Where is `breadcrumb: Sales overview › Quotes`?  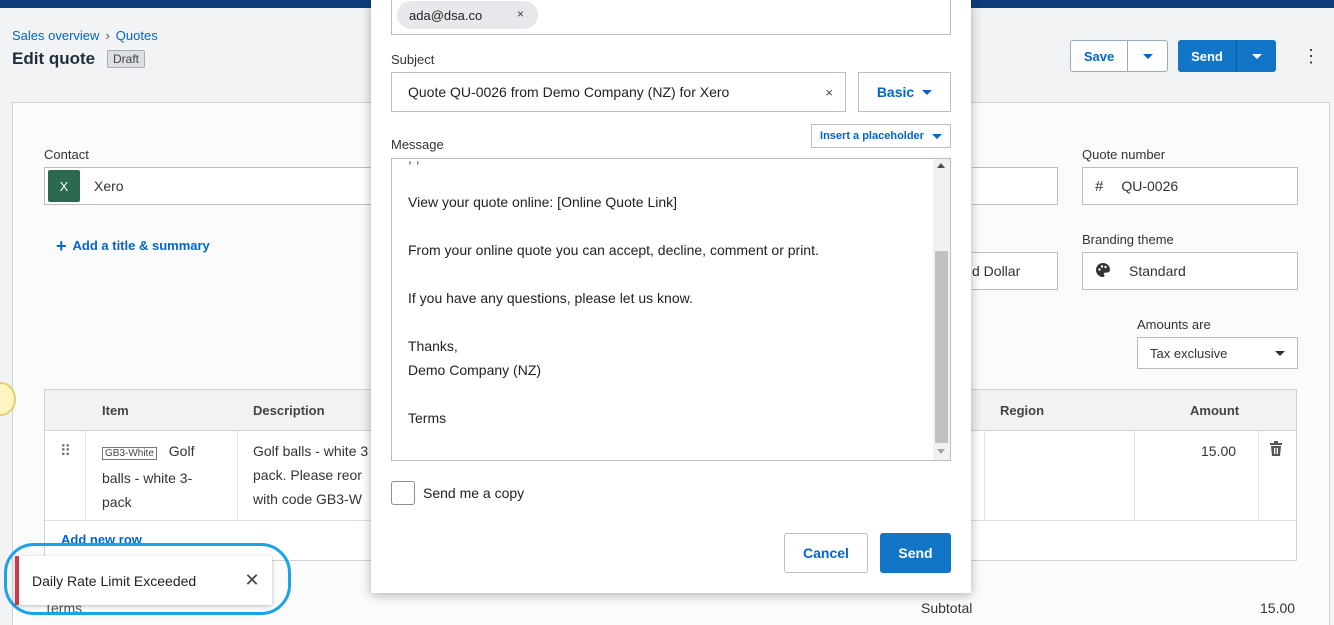
breadcrumb: Sales overview › Quotes is located at coordinates (85, 35).